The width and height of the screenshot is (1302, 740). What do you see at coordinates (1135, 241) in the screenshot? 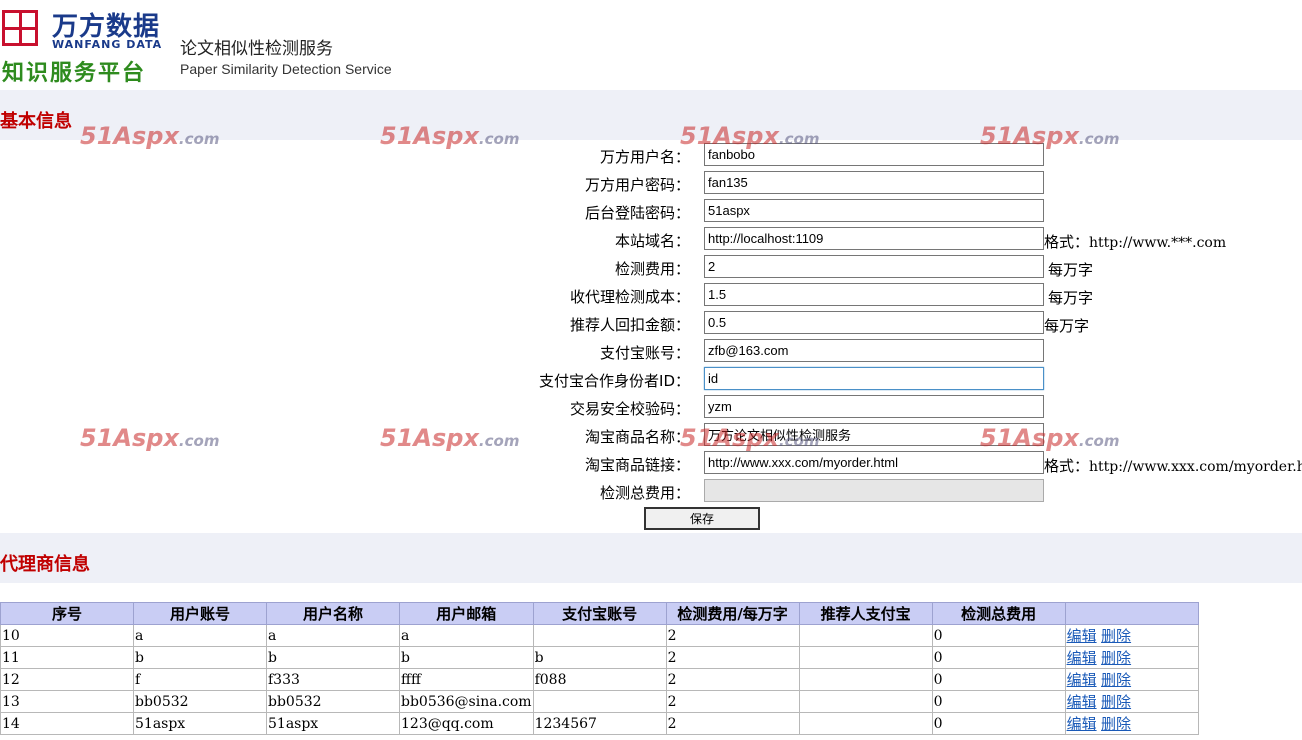
I see `site-domain-format-hint: 格式：http://www.***.com` at bounding box center [1135, 241].